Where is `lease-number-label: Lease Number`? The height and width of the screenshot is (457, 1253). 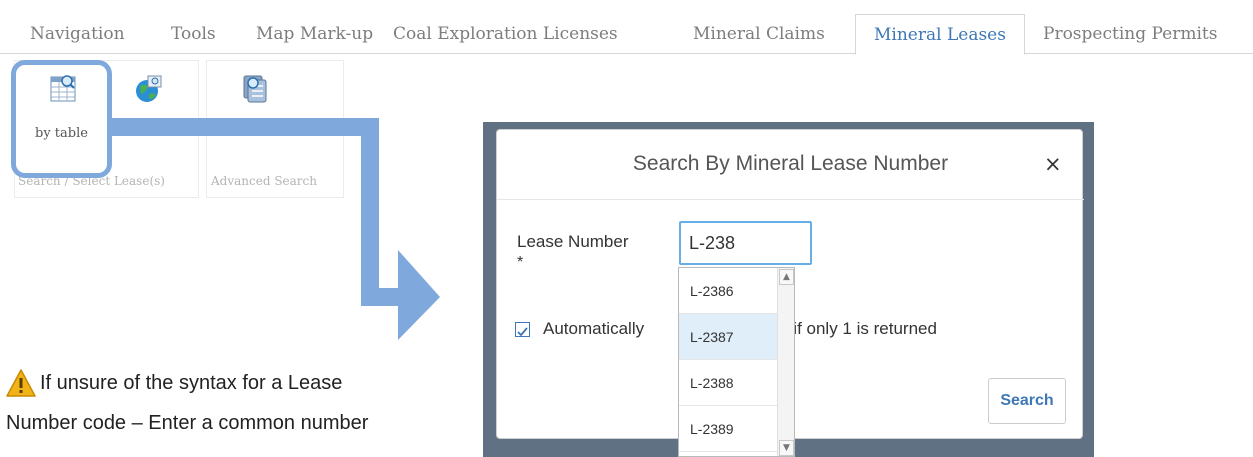
lease-number-label: Lease Number is located at coordinates (573, 241).